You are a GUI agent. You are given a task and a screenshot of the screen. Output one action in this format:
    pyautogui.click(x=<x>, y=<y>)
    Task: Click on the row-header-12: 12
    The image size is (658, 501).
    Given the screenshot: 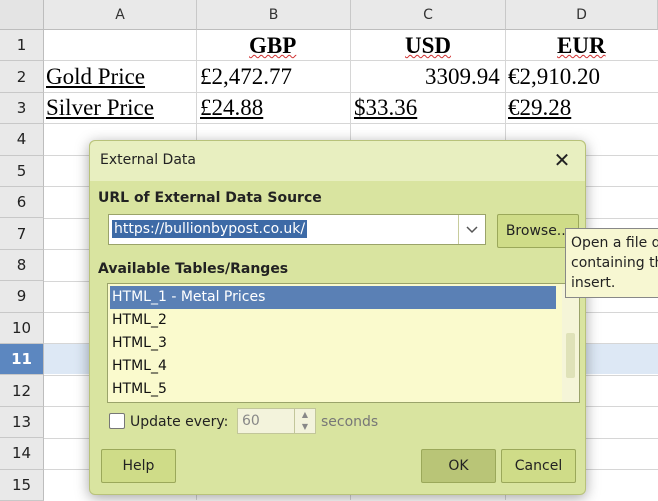 What is the action you would take?
    pyautogui.click(x=22, y=391)
    